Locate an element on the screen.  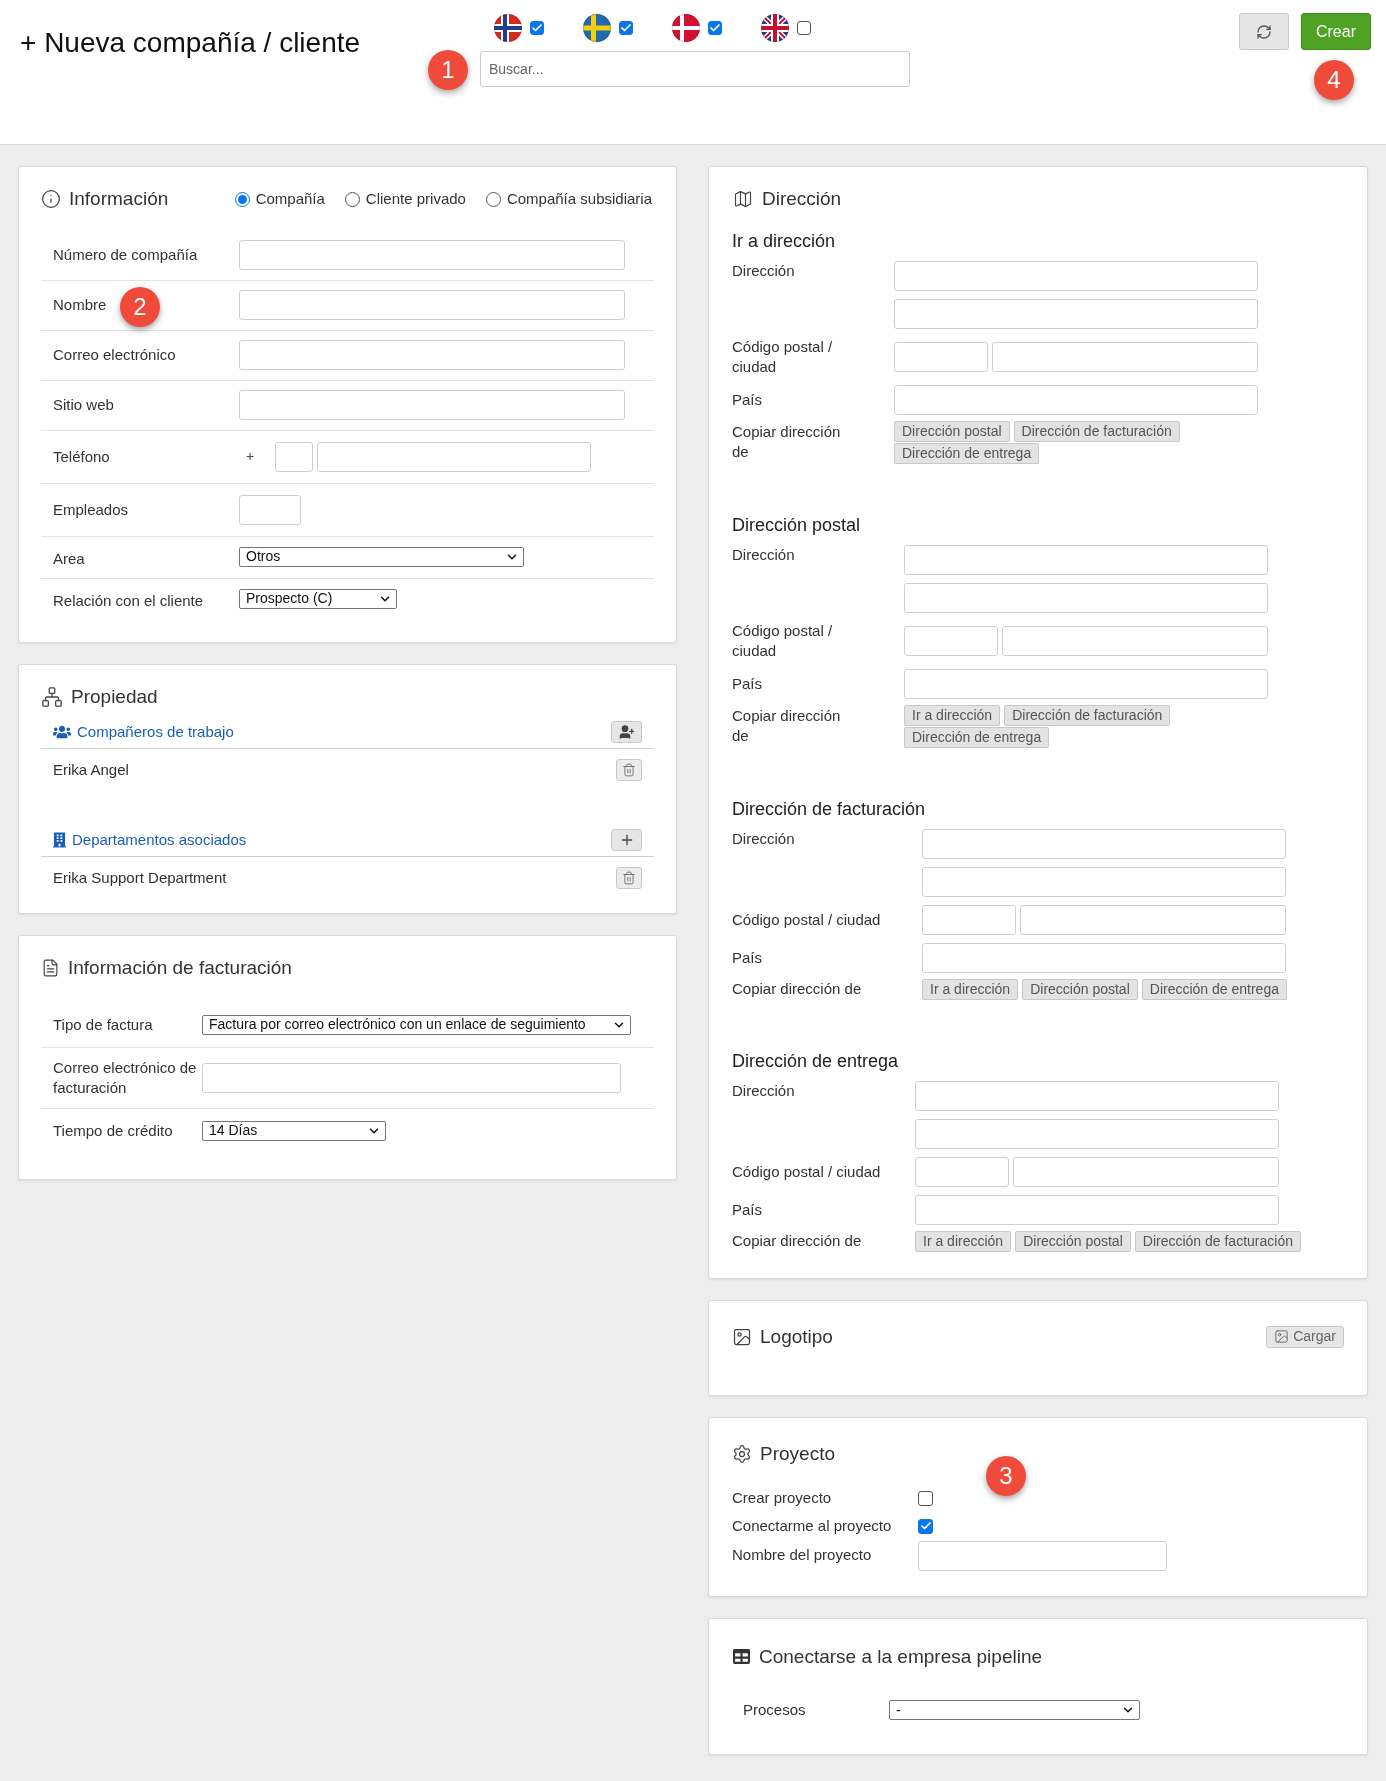
upload-button: Cargar is located at coordinates (1305, 1336).